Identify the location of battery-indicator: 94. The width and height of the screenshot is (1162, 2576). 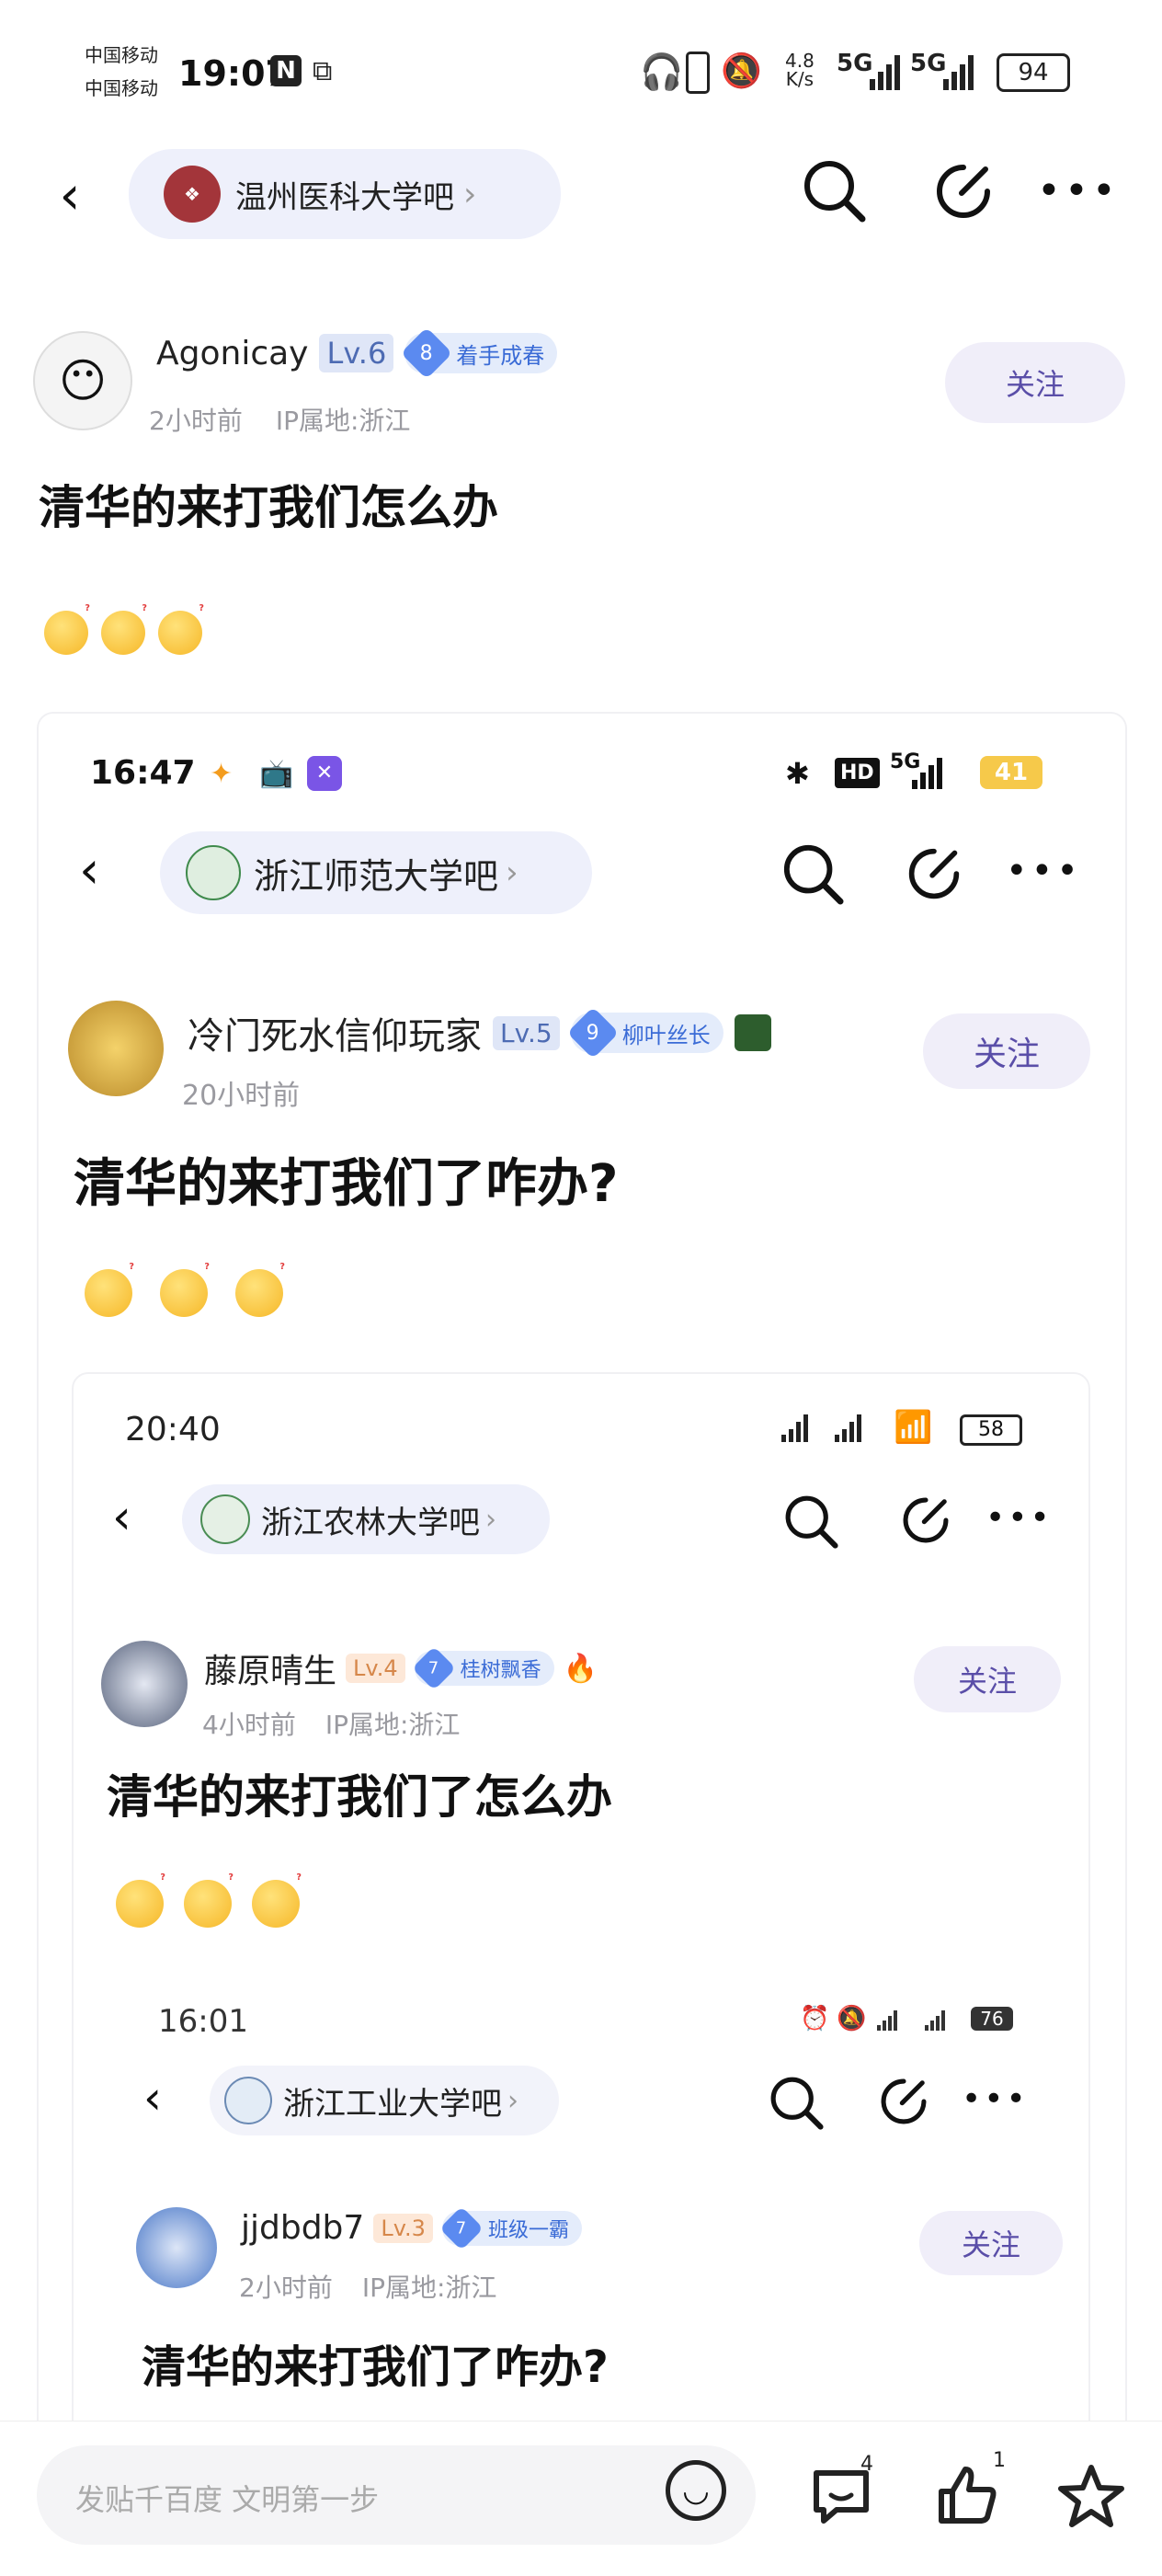
(1033, 72).